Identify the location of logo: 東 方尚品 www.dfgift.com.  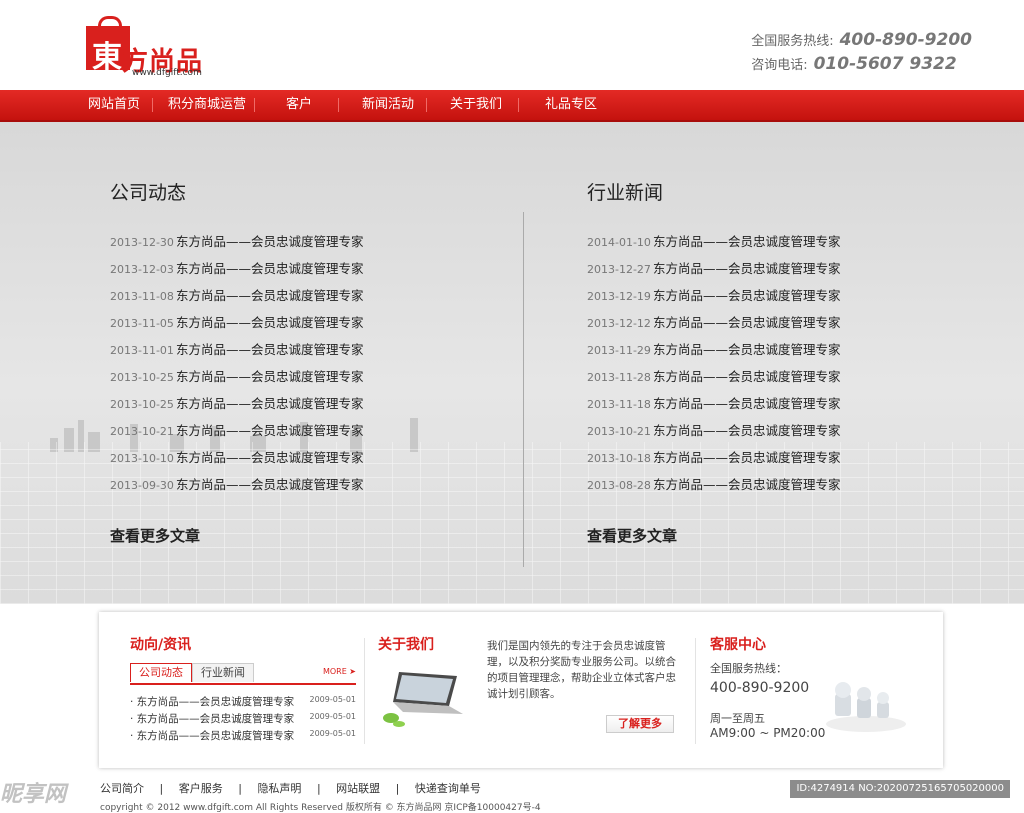
(149, 48).